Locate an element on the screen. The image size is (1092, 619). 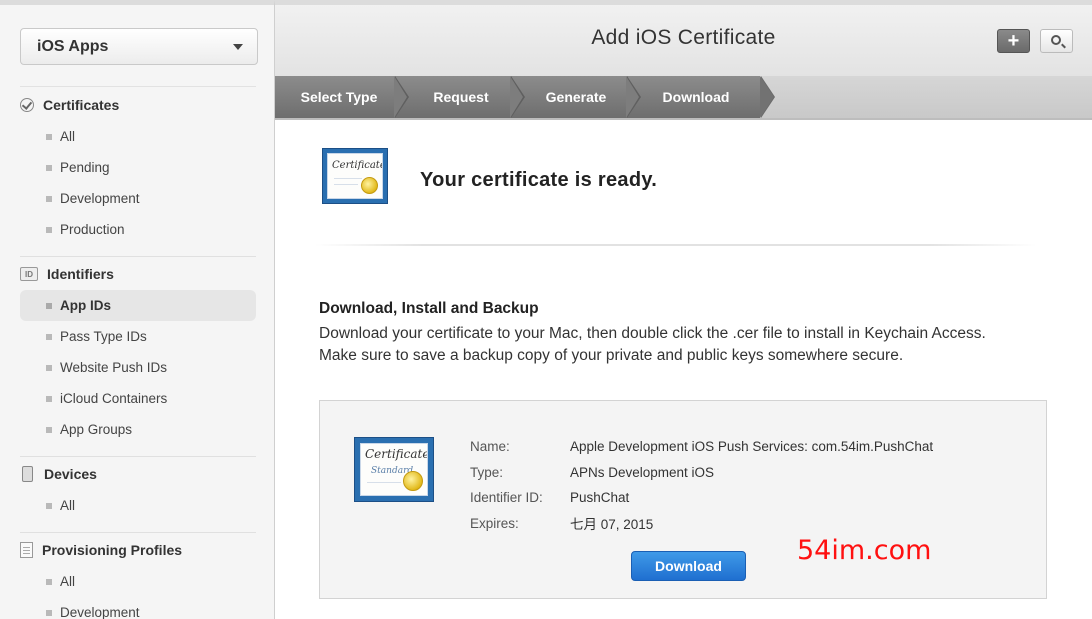
certificate-icon: Certificate is located at coordinates (355, 176).